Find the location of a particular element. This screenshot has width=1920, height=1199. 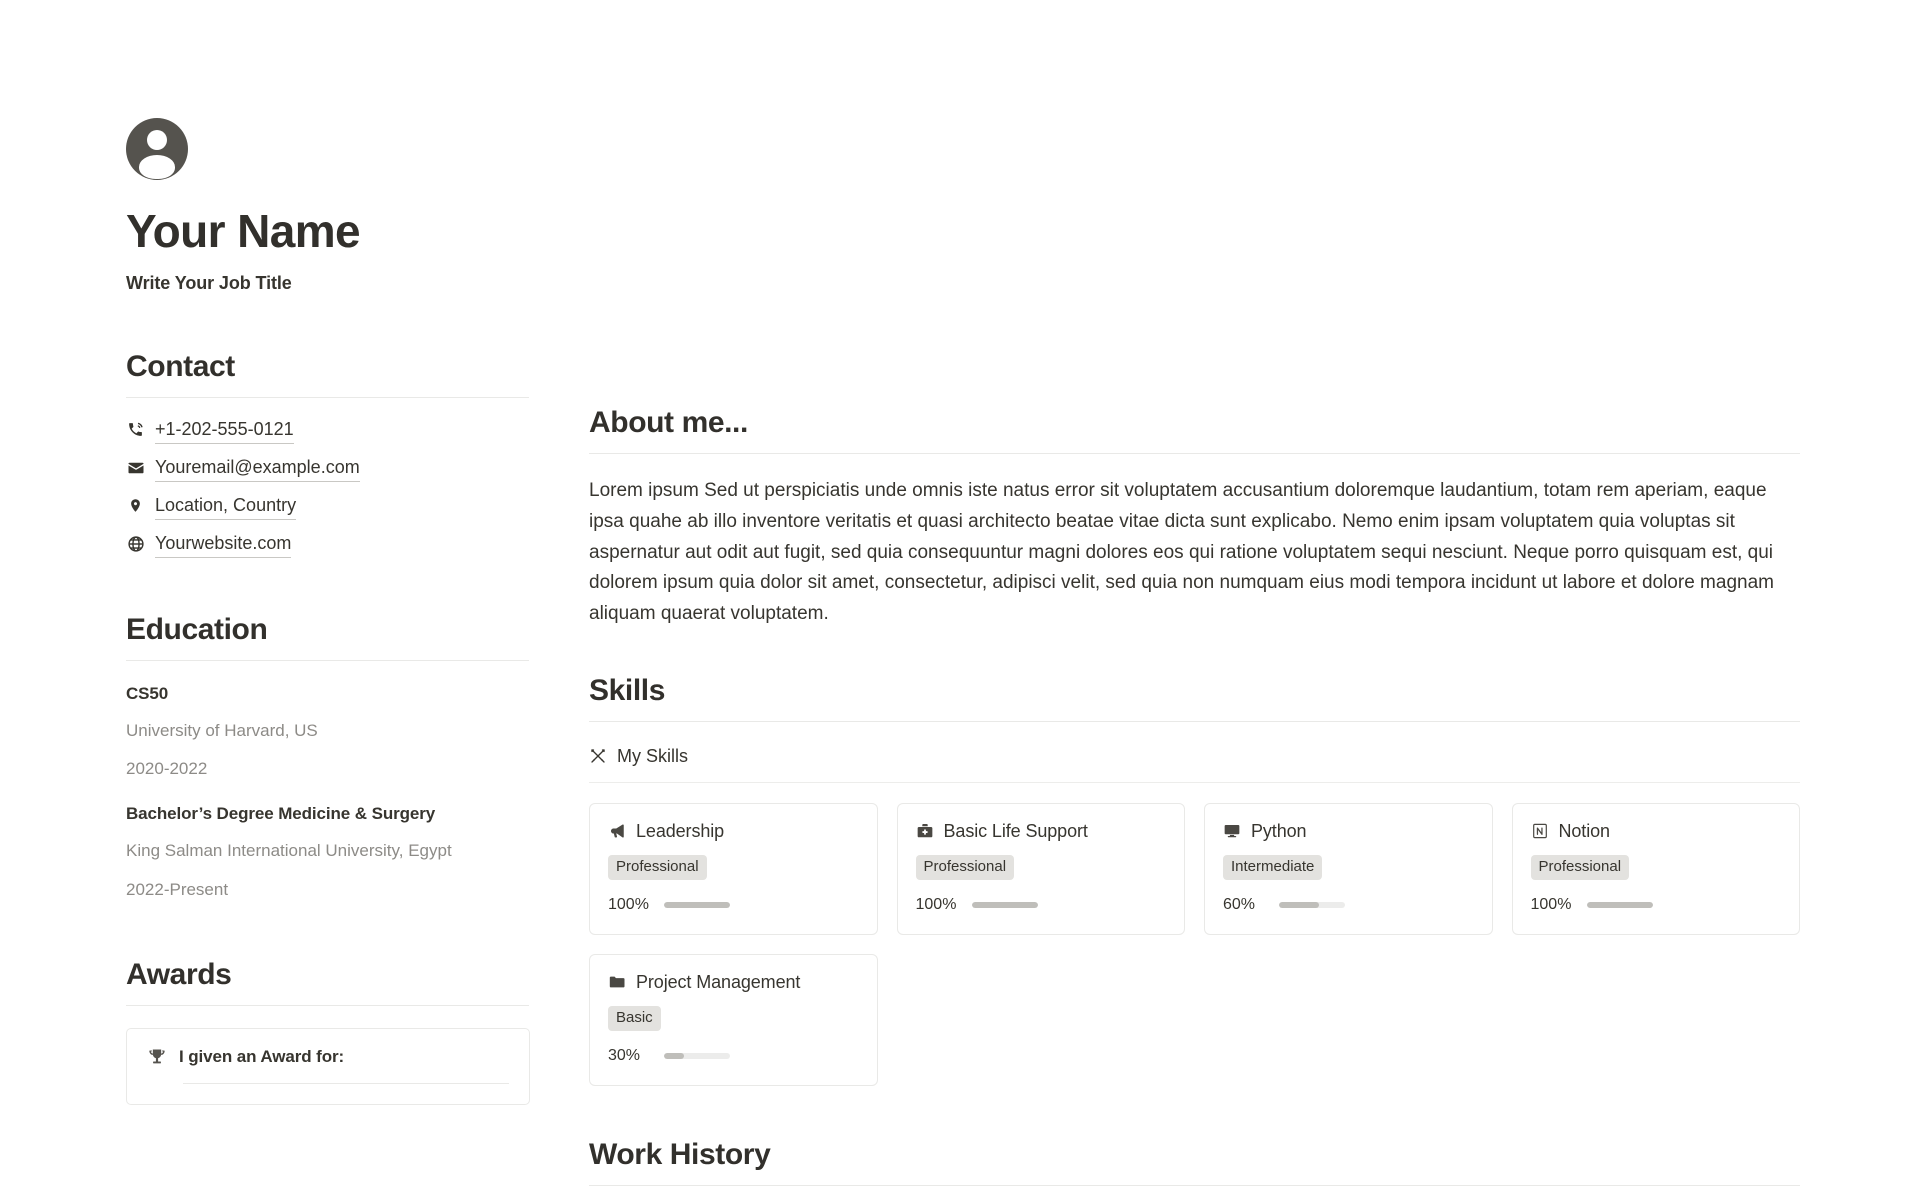

avatar-head-shape is located at coordinates (157, 140).